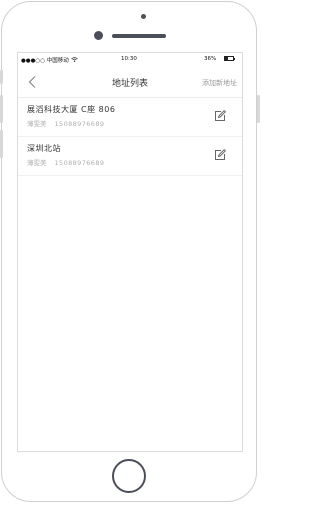 The height and width of the screenshot is (505, 320). I want to click on status-time: 10:30, so click(129, 59).